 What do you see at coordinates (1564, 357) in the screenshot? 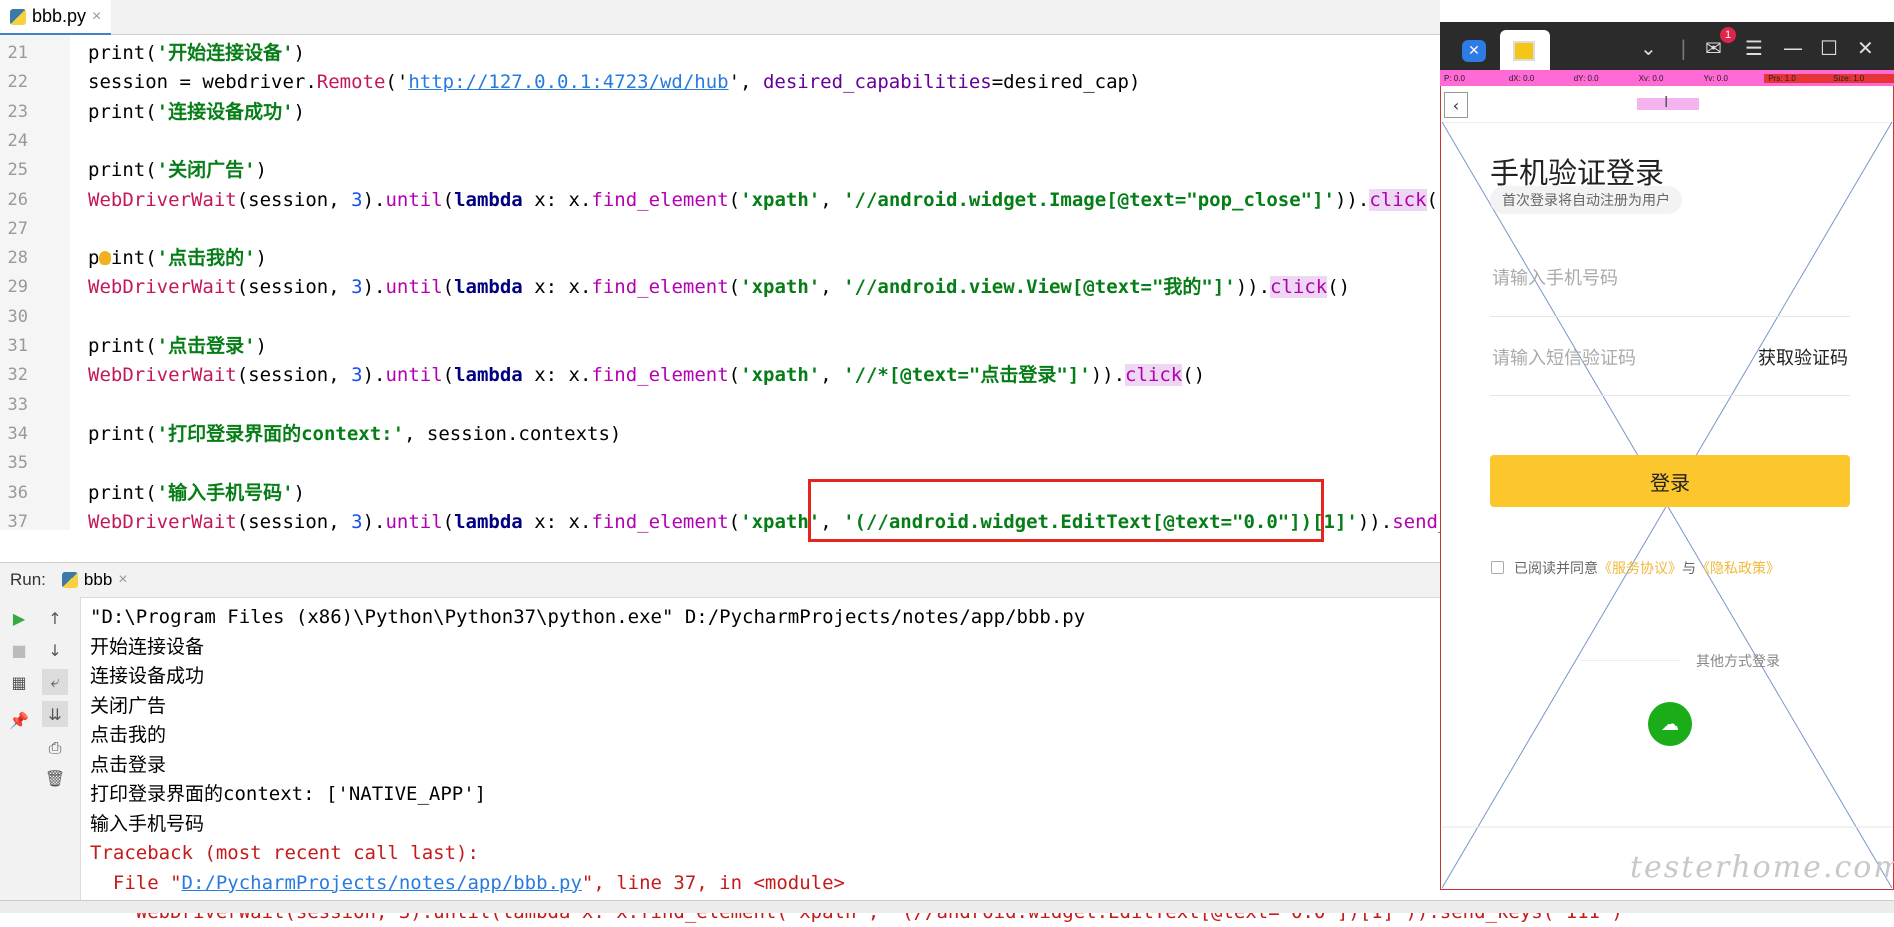
I see `sms-code-input: 请输入短信验证码` at bounding box center [1564, 357].